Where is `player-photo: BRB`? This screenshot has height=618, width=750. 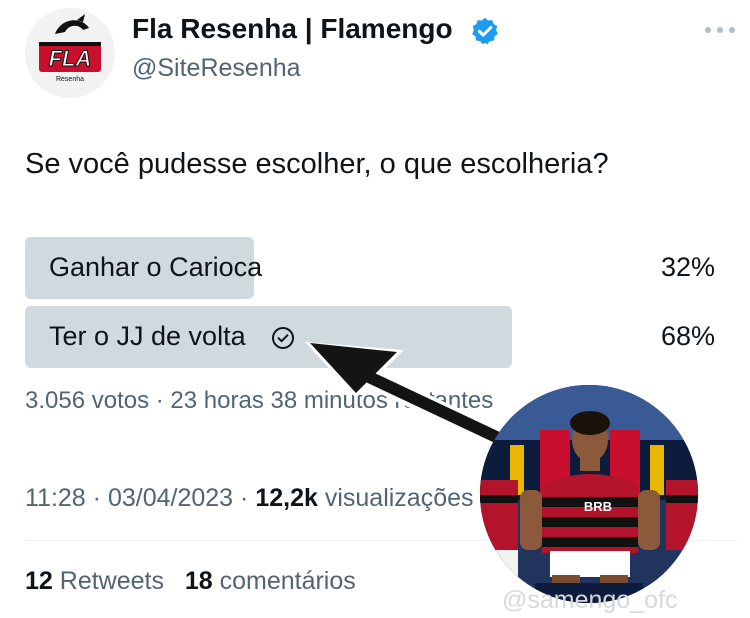
player-photo: BRB is located at coordinates (589, 494).